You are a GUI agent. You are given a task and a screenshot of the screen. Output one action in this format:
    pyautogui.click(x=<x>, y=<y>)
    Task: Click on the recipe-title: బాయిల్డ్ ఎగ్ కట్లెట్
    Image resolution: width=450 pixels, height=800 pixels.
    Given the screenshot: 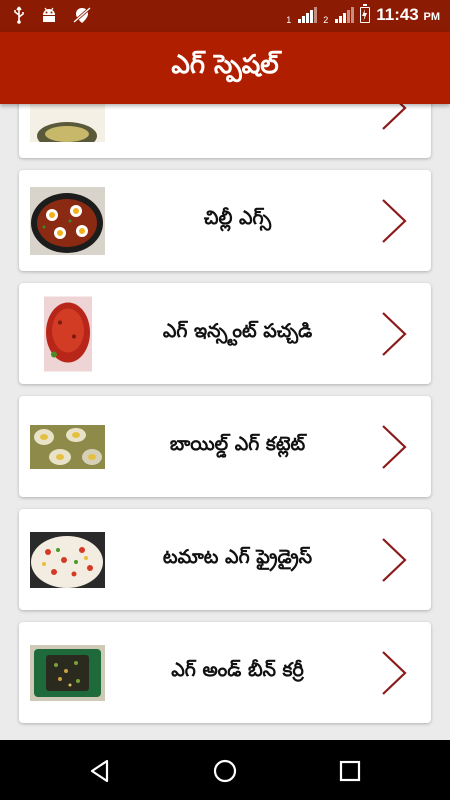 What is the action you would take?
    pyautogui.click(x=237, y=444)
    